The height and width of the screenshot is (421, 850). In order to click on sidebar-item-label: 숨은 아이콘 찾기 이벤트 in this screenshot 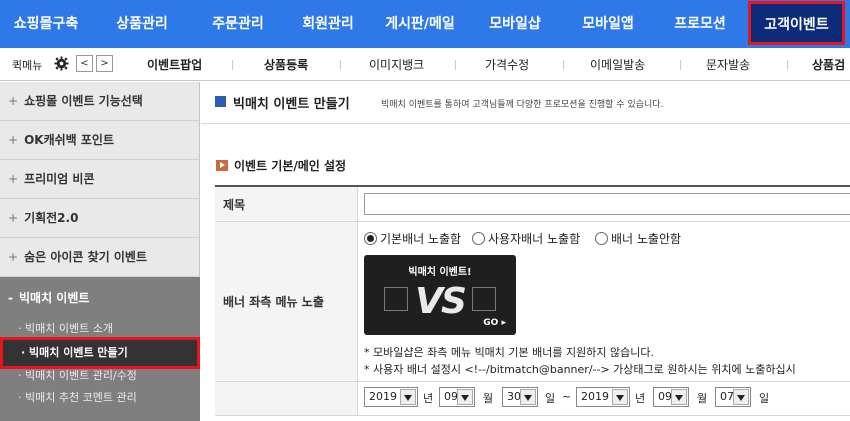, I will do `click(85, 257)`.